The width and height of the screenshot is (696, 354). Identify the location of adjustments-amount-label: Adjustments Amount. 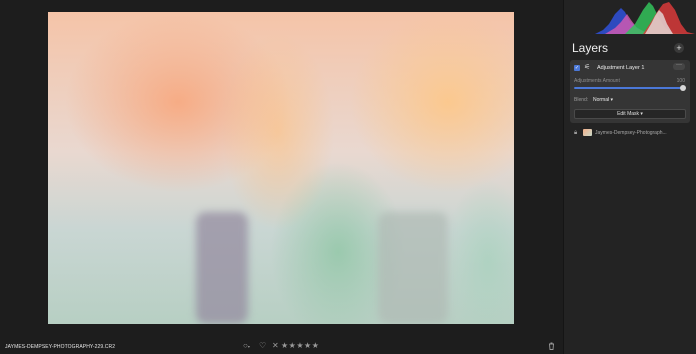
(597, 81).